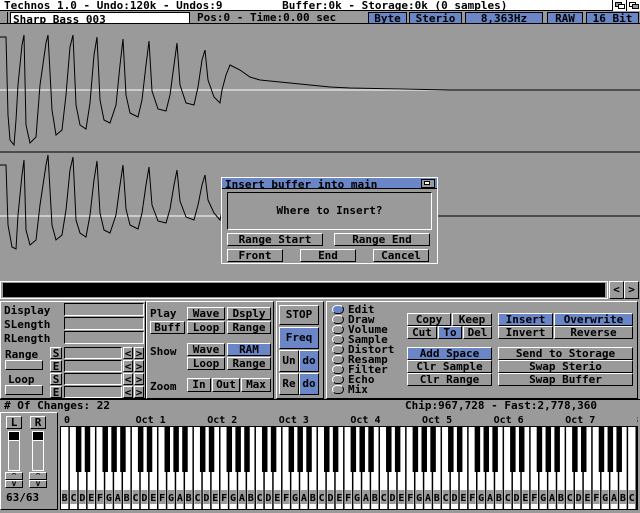  I want to click on display-field, so click(104, 309).